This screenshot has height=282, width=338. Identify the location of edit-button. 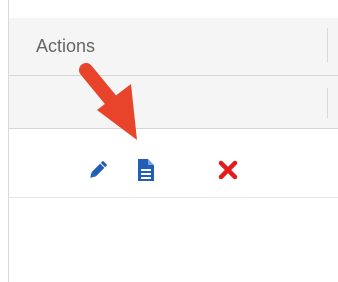
(98, 170).